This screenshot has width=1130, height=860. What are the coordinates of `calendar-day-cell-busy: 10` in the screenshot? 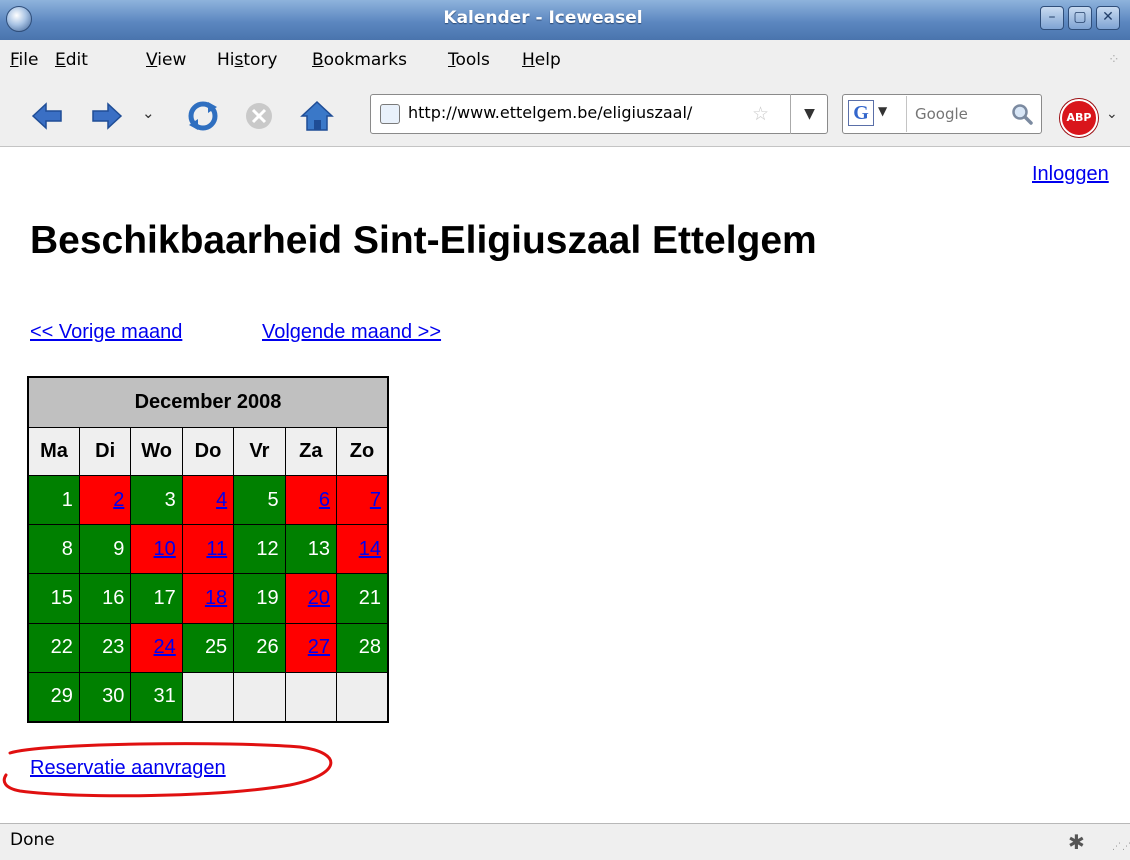 It's located at (156, 549).